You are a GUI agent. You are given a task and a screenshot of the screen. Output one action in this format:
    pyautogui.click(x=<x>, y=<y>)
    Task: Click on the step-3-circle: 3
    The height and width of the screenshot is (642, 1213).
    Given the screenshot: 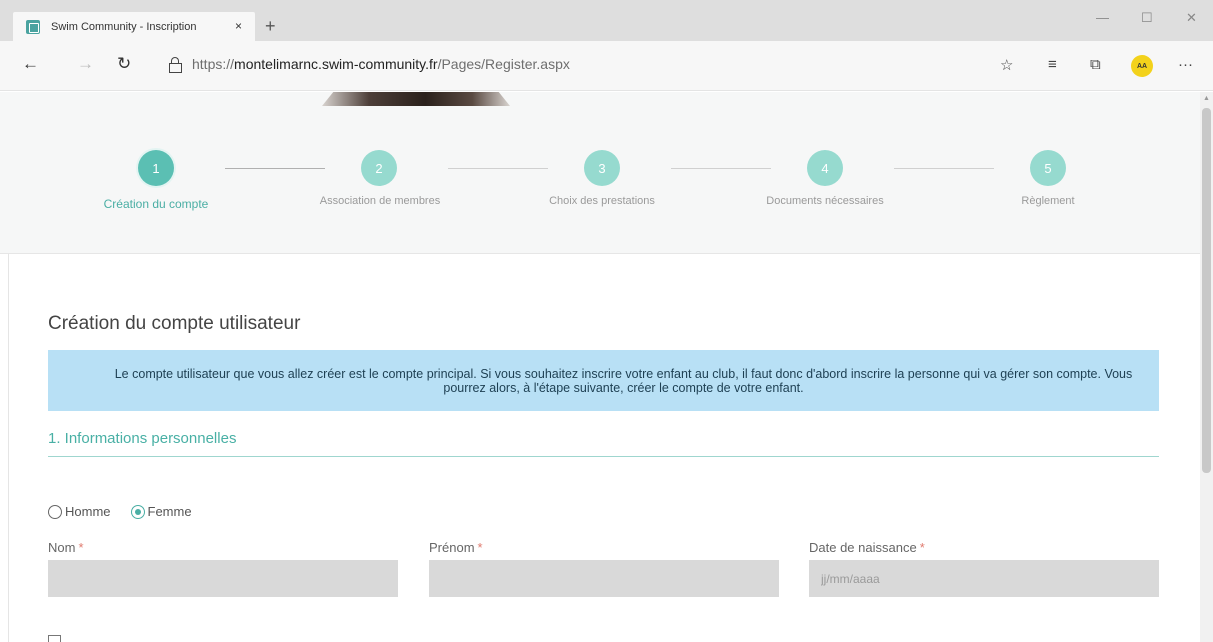 What is the action you would take?
    pyautogui.click(x=602, y=168)
    